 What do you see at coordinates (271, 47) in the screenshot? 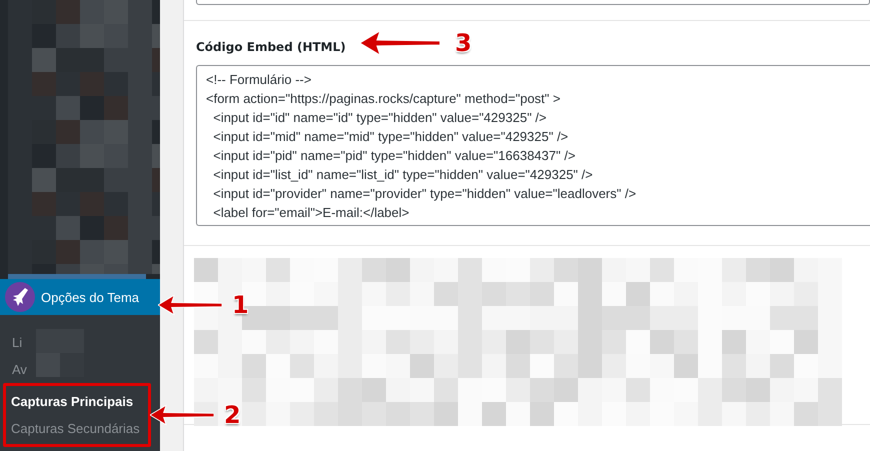
I see `field-label: Código Embed (HTML)` at bounding box center [271, 47].